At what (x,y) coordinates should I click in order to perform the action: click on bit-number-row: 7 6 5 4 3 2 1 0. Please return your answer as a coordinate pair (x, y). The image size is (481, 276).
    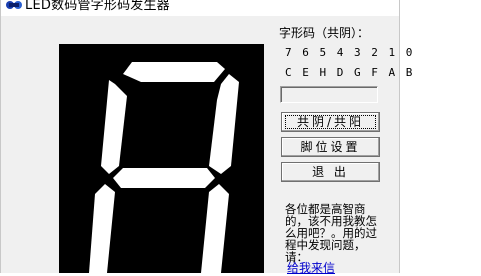
    Looking at the image, I should click on (350, 52).